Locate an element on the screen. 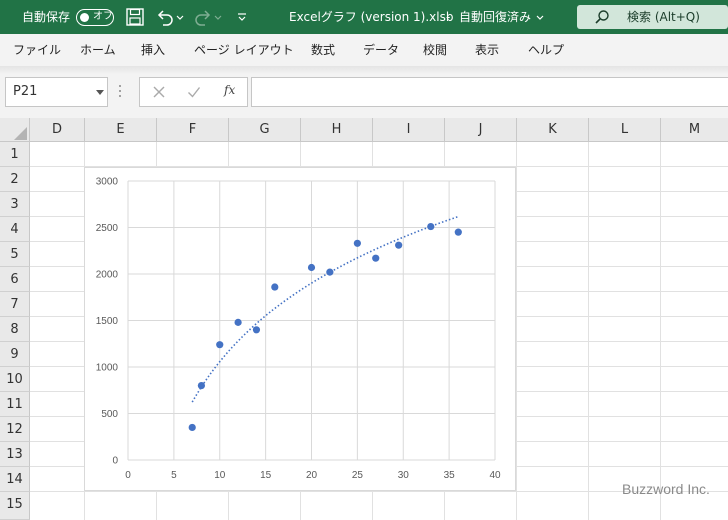  row-header-8: 8 is located at coordinates (15, 329).